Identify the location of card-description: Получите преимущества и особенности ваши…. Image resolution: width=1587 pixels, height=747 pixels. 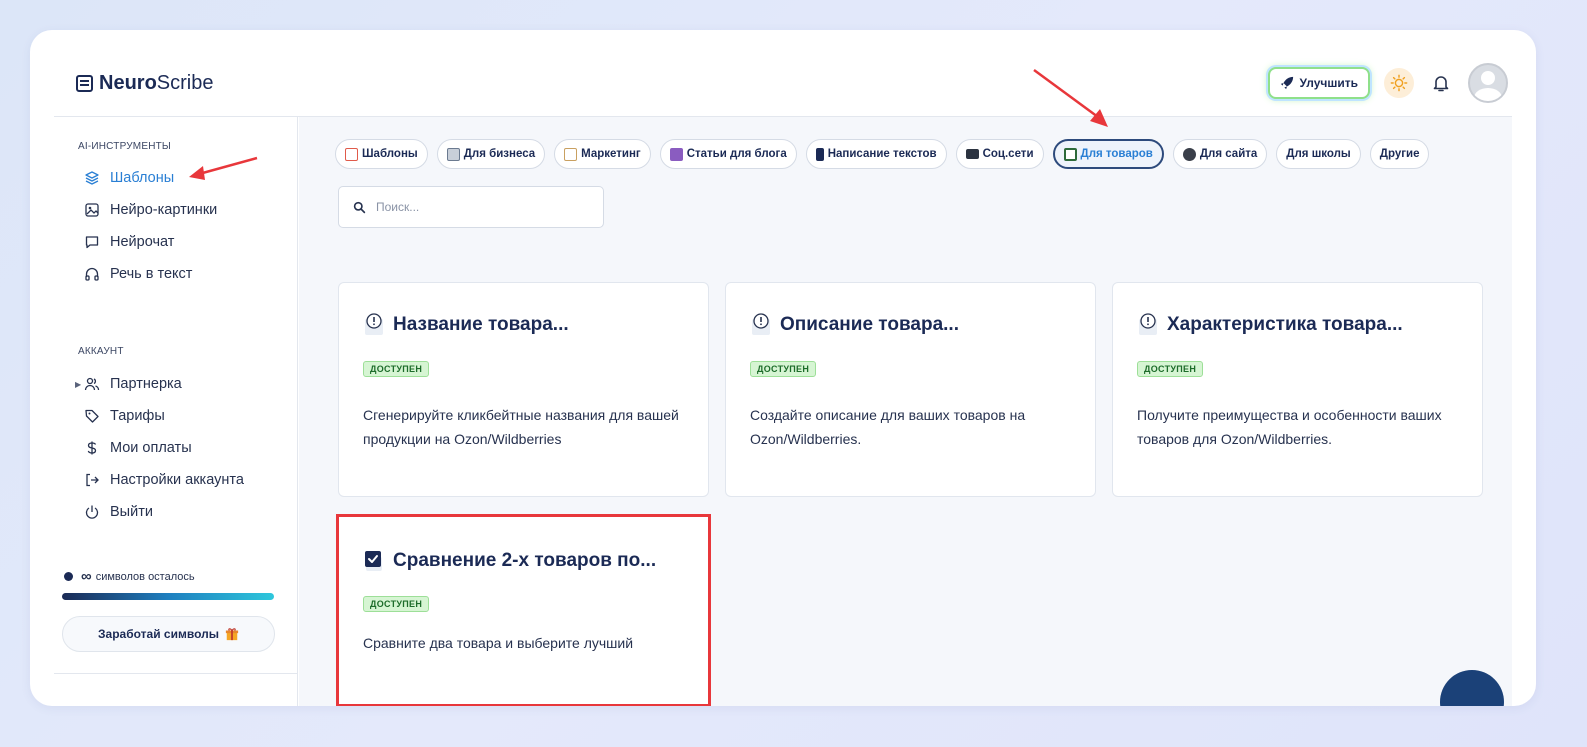
(1289, 427).